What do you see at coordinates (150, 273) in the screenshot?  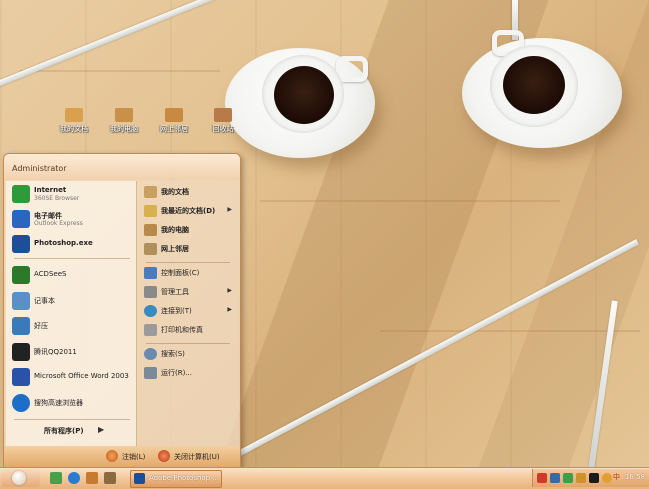 I see `control-panel-icon` at bounding box center [150, 273].